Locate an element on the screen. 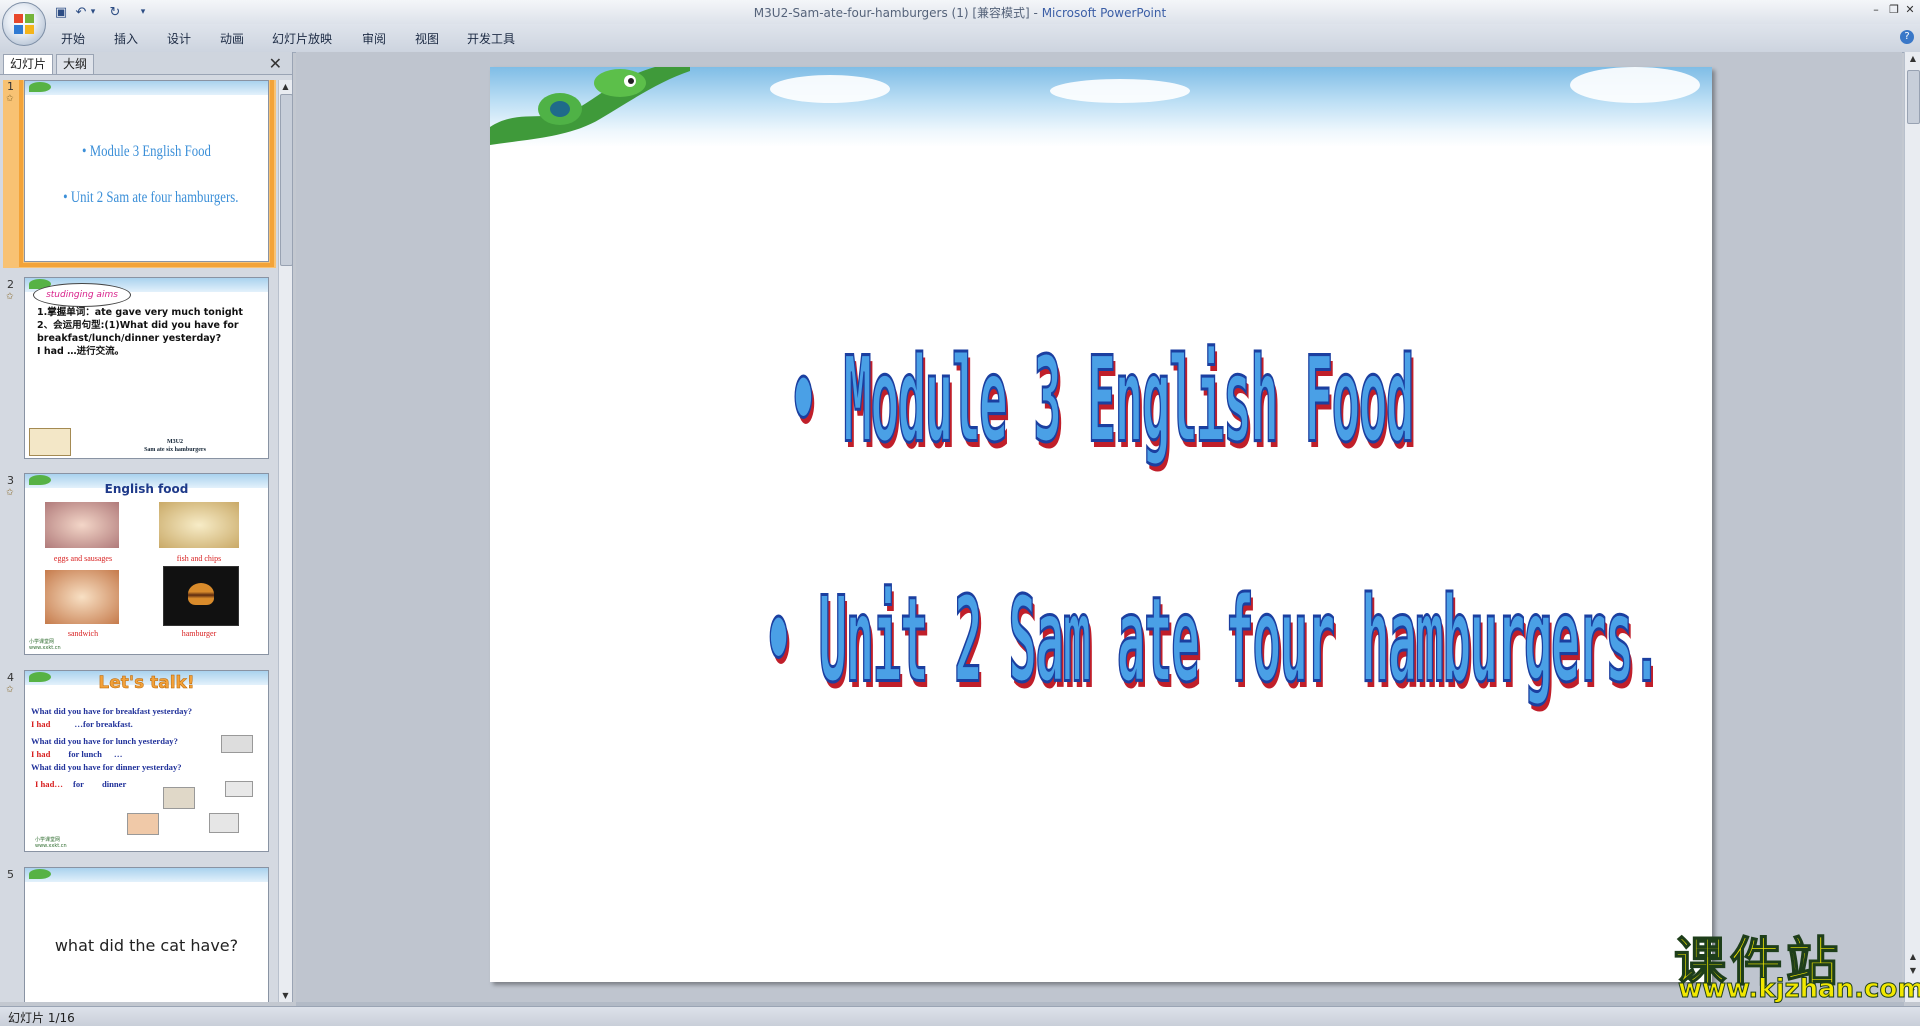 The height and width of the screenshot is (1026, 1920). app-name: Microsoft PowerPoint is located at coordinates (1104, 13).